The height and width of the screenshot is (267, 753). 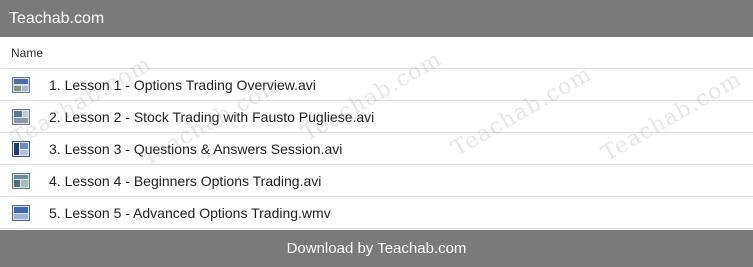 I want to click on download-label: Download by Teachab.com, so click(x=377, y=248).